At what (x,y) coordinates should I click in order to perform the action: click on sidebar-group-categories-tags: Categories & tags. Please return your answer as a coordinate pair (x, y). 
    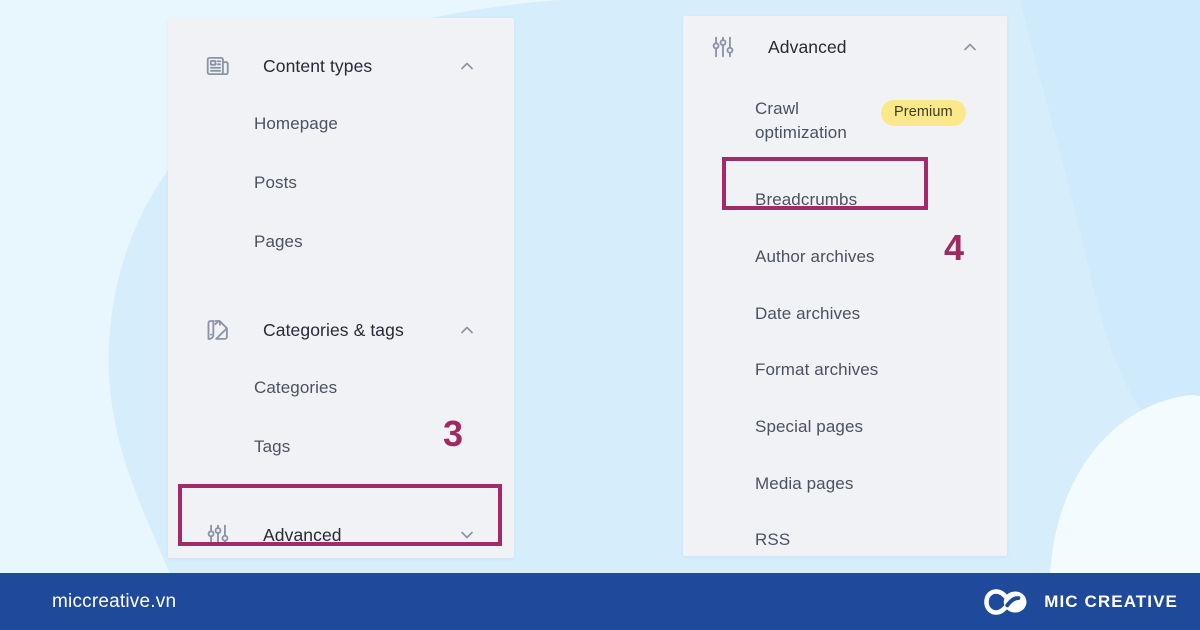
    Looking at the image, I should click on (341, 330).